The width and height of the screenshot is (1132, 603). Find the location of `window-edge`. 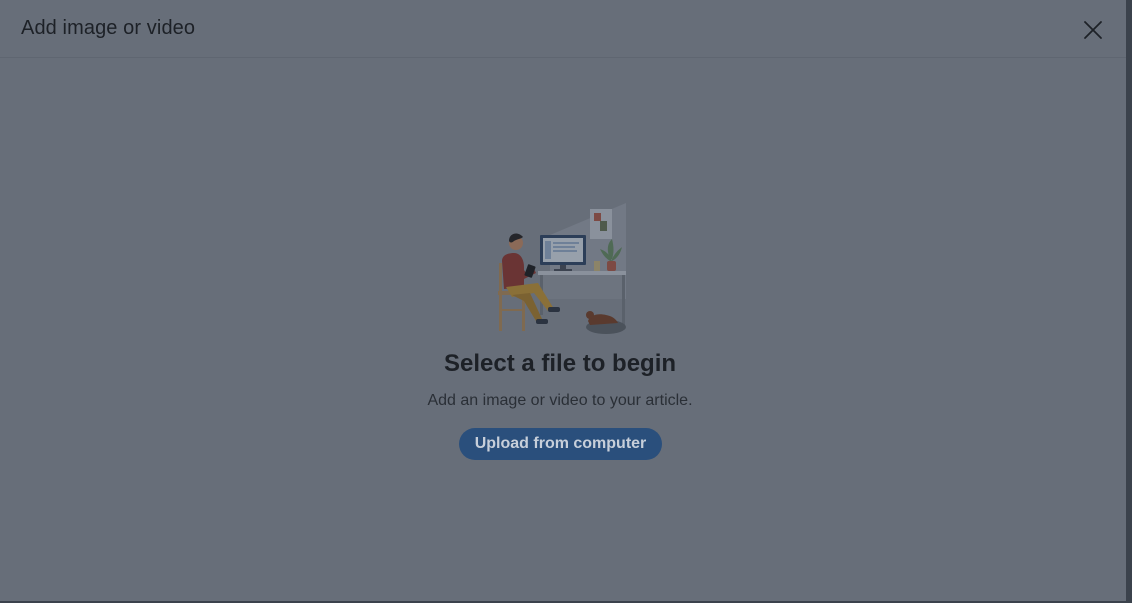

window-edge is located at coordinates (1129, 301).